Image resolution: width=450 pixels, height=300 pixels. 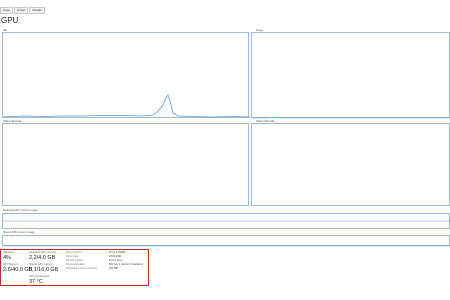 I want to click on dedicated-memory-strip, so click(x=226, y=221).